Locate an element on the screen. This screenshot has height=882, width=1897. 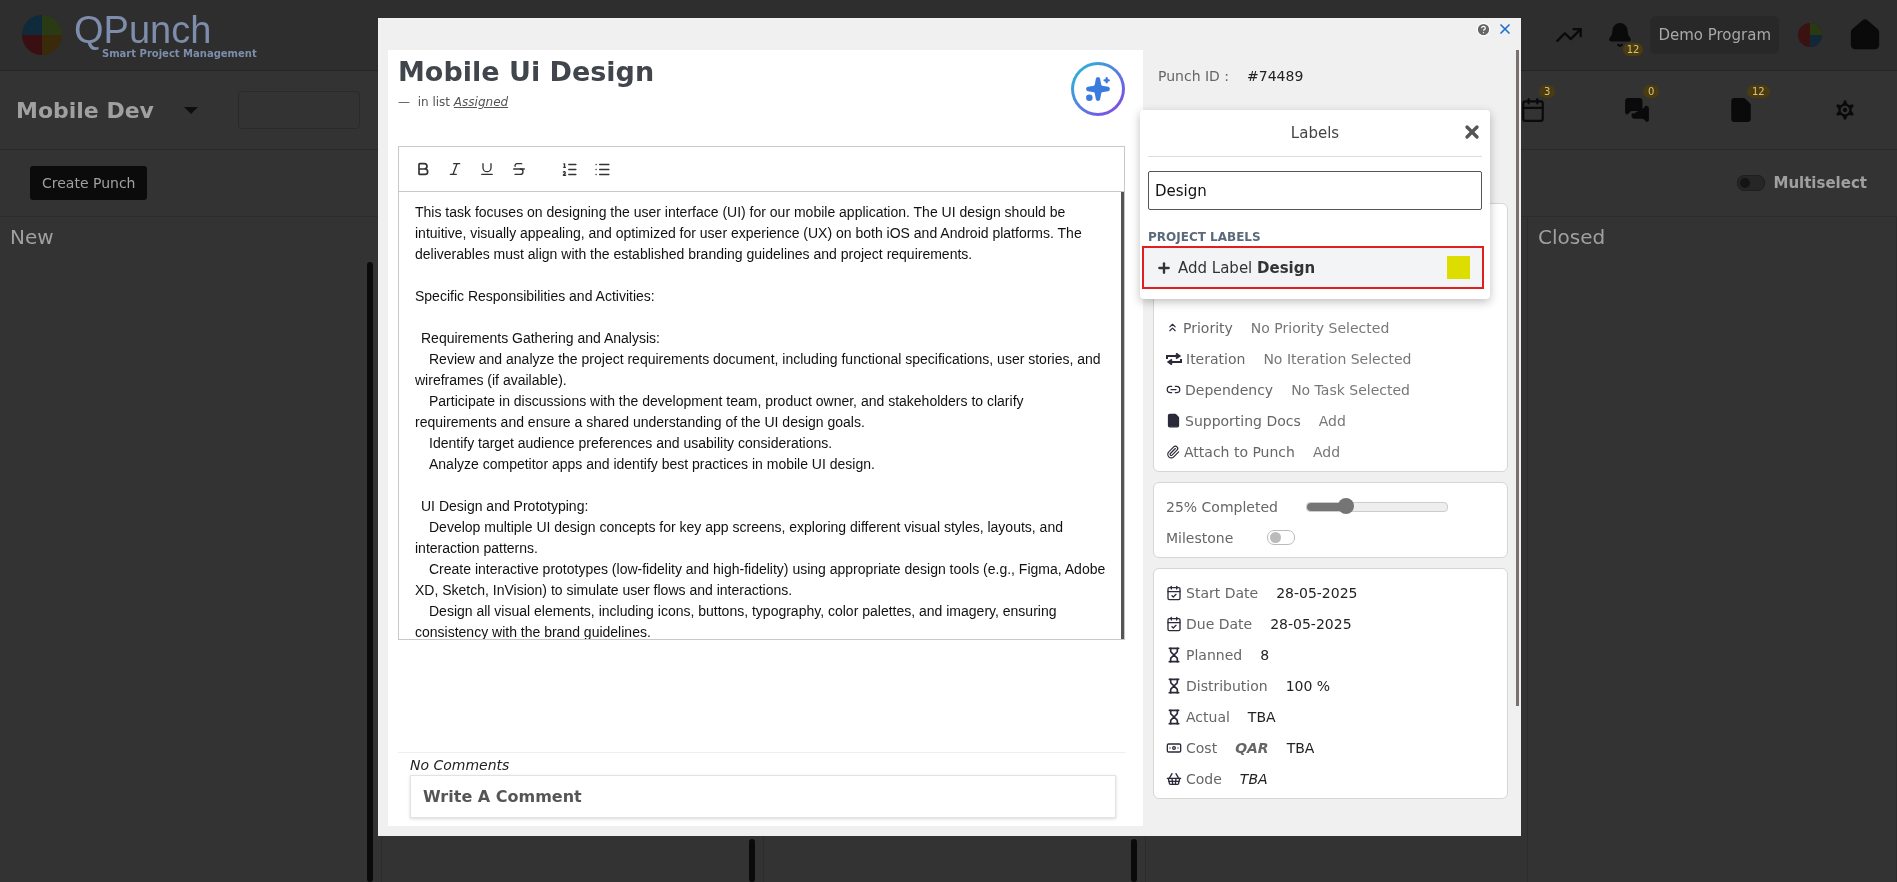
list-info: — in list Assigned is located at coordinates (454, 102).